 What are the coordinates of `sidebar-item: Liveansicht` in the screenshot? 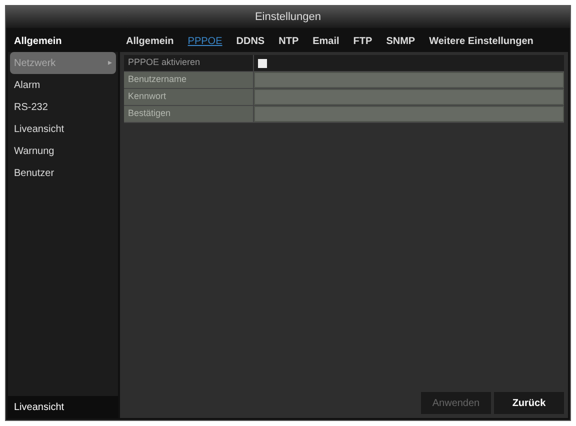 It's located at (63, 129).